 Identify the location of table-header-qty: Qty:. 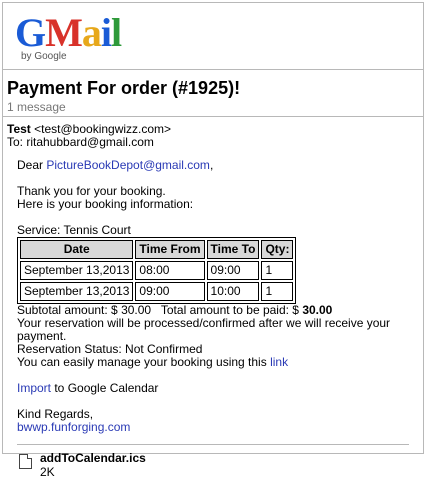
(277, 249).